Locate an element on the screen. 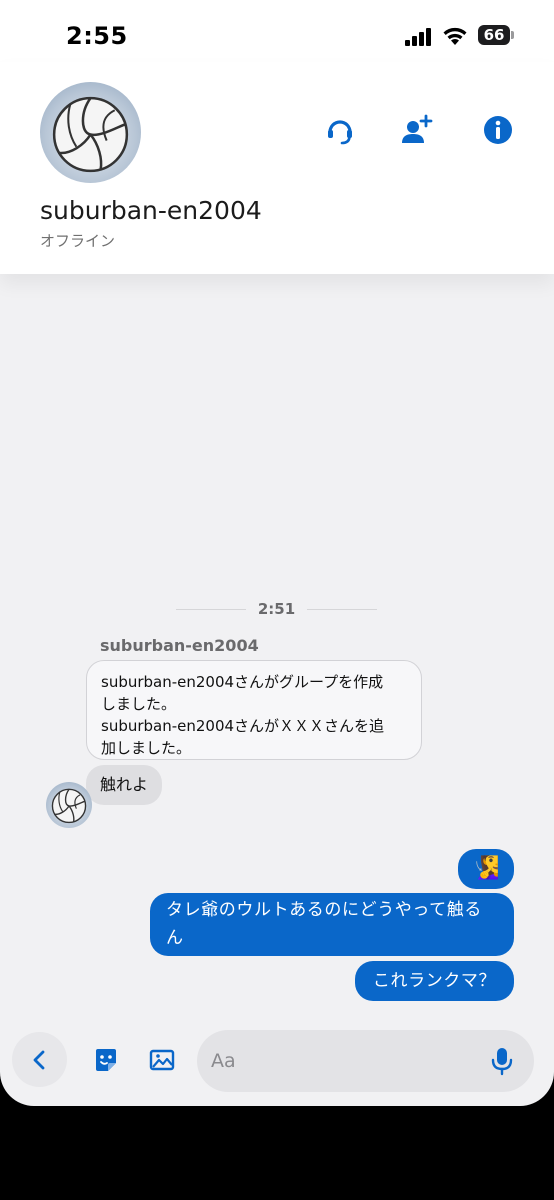 Image resolution: width=554 pixels, height=1200 pixels. sender-avatar is located at coordinates (69, 805).